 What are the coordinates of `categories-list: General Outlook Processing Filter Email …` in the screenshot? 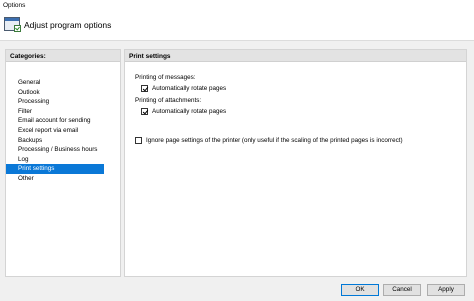 It's located at (63, 123).